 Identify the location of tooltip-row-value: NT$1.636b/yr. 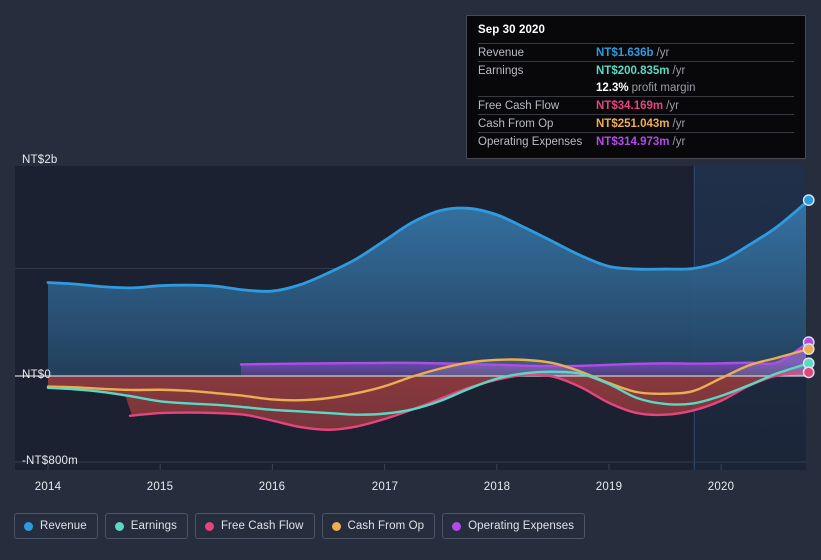
(633, 52).